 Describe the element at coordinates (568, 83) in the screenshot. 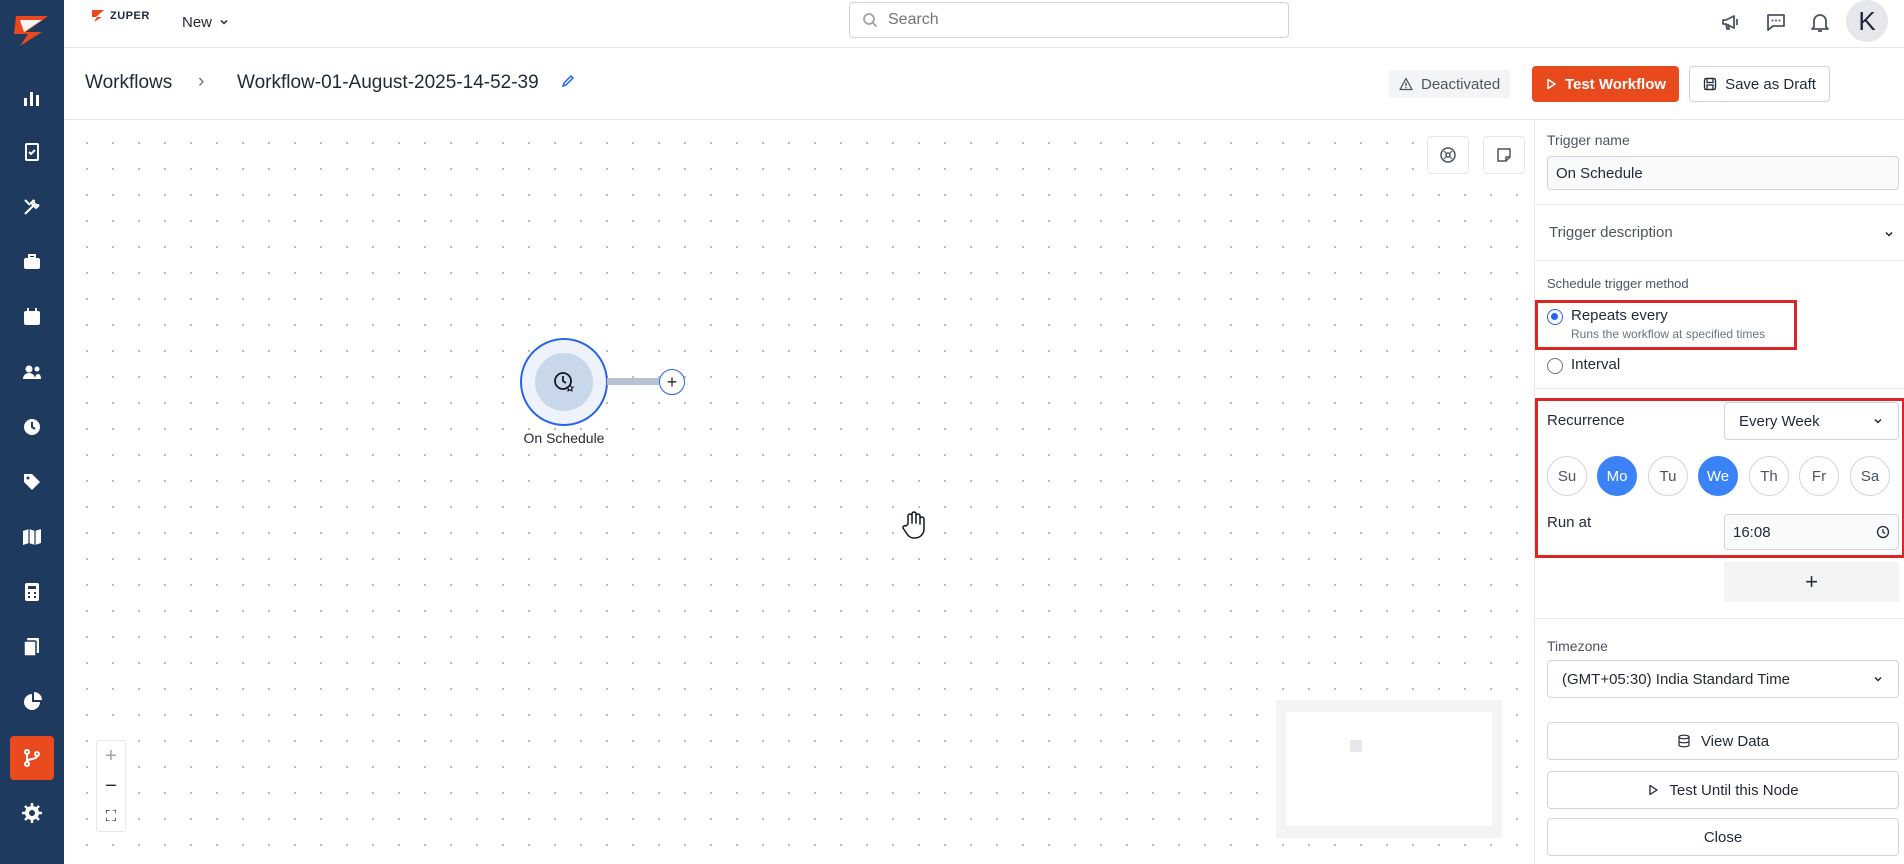

I see `edit-pencil-icon` at that location.